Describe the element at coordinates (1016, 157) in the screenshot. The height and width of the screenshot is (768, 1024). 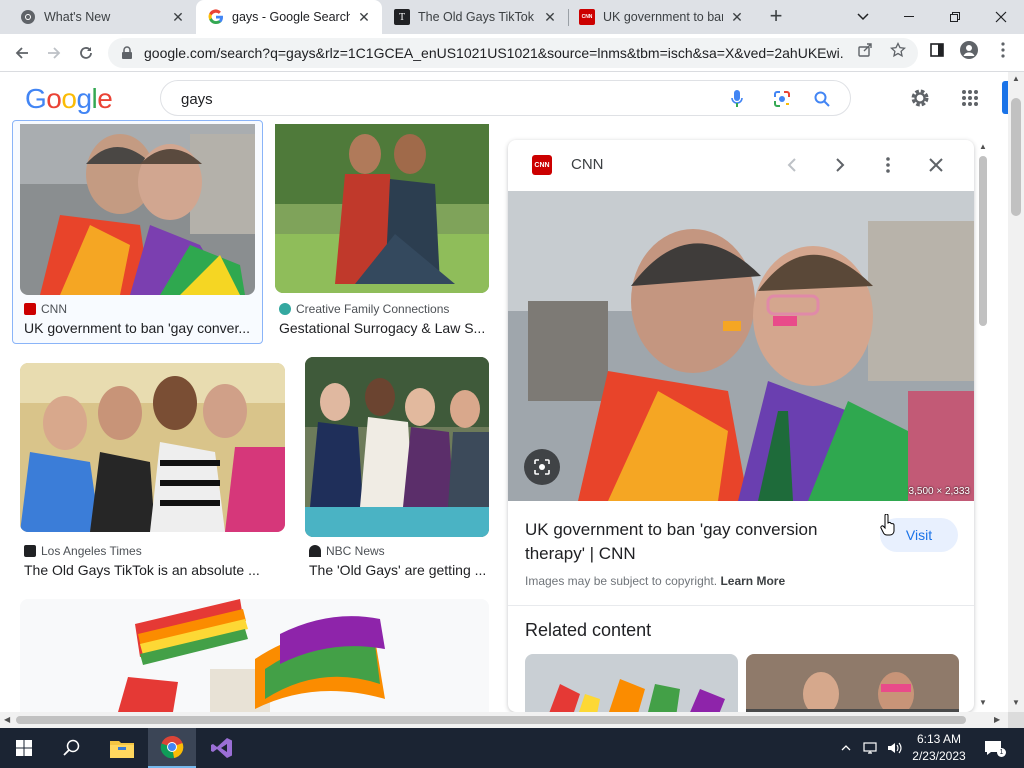
I see `page-scroll-thumb` at that location.